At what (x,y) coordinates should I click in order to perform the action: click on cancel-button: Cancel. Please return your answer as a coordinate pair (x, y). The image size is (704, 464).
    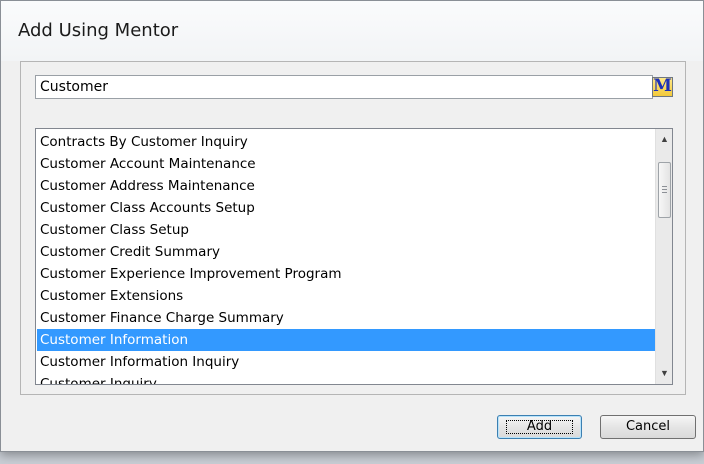
    Looking at the image, I should click on (648, 427).